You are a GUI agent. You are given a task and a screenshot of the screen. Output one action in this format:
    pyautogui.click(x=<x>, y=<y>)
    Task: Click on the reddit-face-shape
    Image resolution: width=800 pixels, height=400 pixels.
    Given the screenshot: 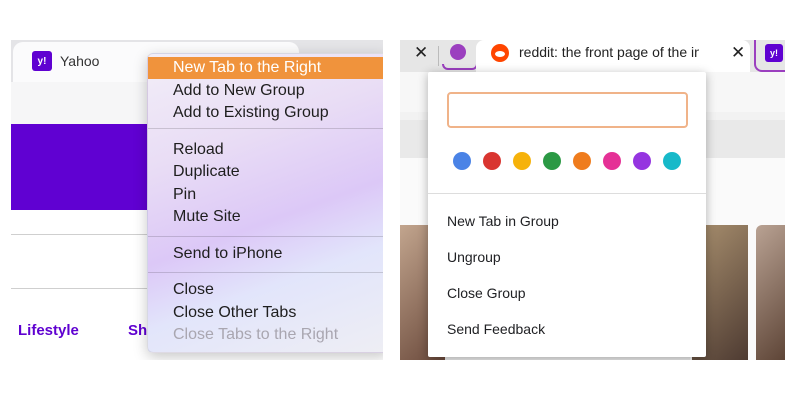 What is the action you would take?
    pyautogui.click(x=500, y=54)
    